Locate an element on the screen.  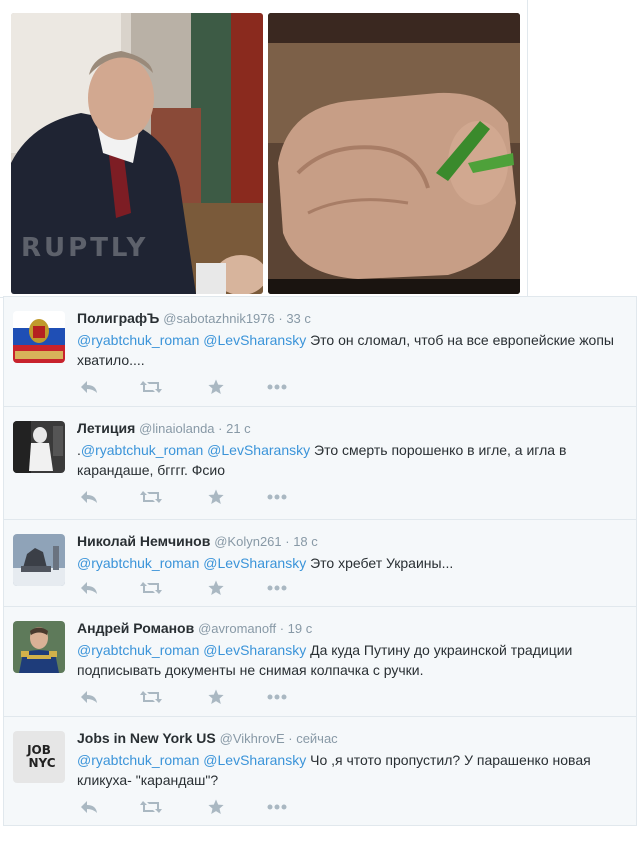
watermark-text: RUPTLY is located at coordinates (85, 248).